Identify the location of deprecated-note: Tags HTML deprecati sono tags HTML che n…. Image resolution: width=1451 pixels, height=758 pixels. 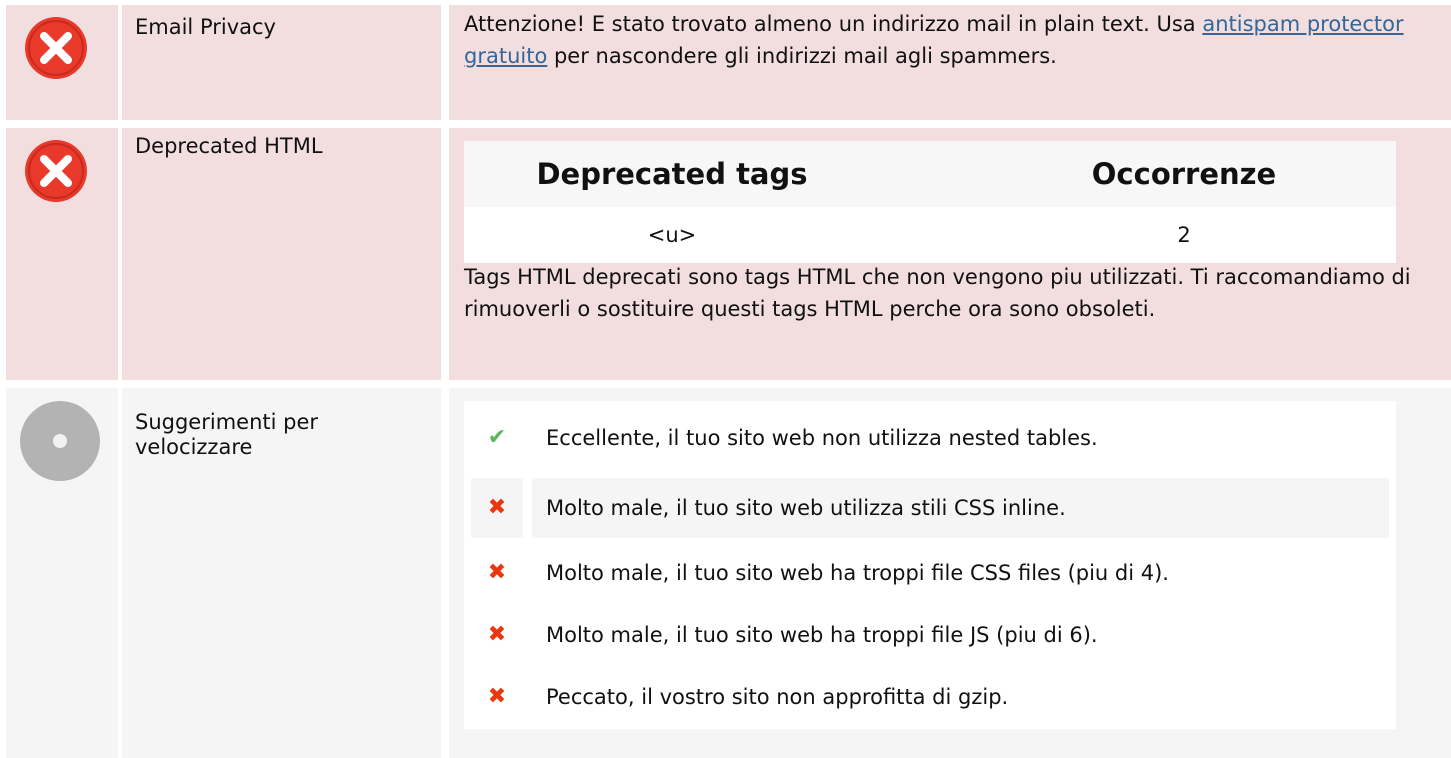
(937, 293).